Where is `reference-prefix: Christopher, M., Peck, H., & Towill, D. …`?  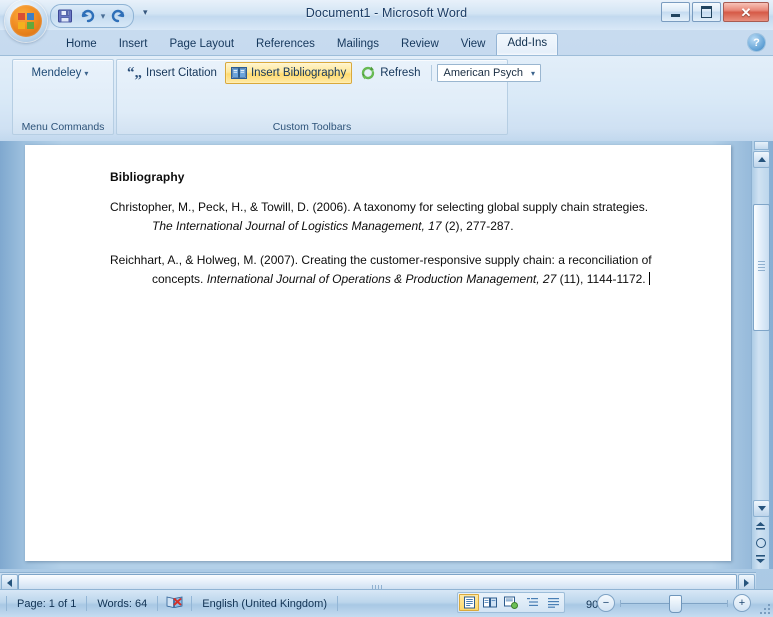
reference-prefix: Christopher, M., Peck, H., & Towill, D. … is located at coordinates (379, 207).